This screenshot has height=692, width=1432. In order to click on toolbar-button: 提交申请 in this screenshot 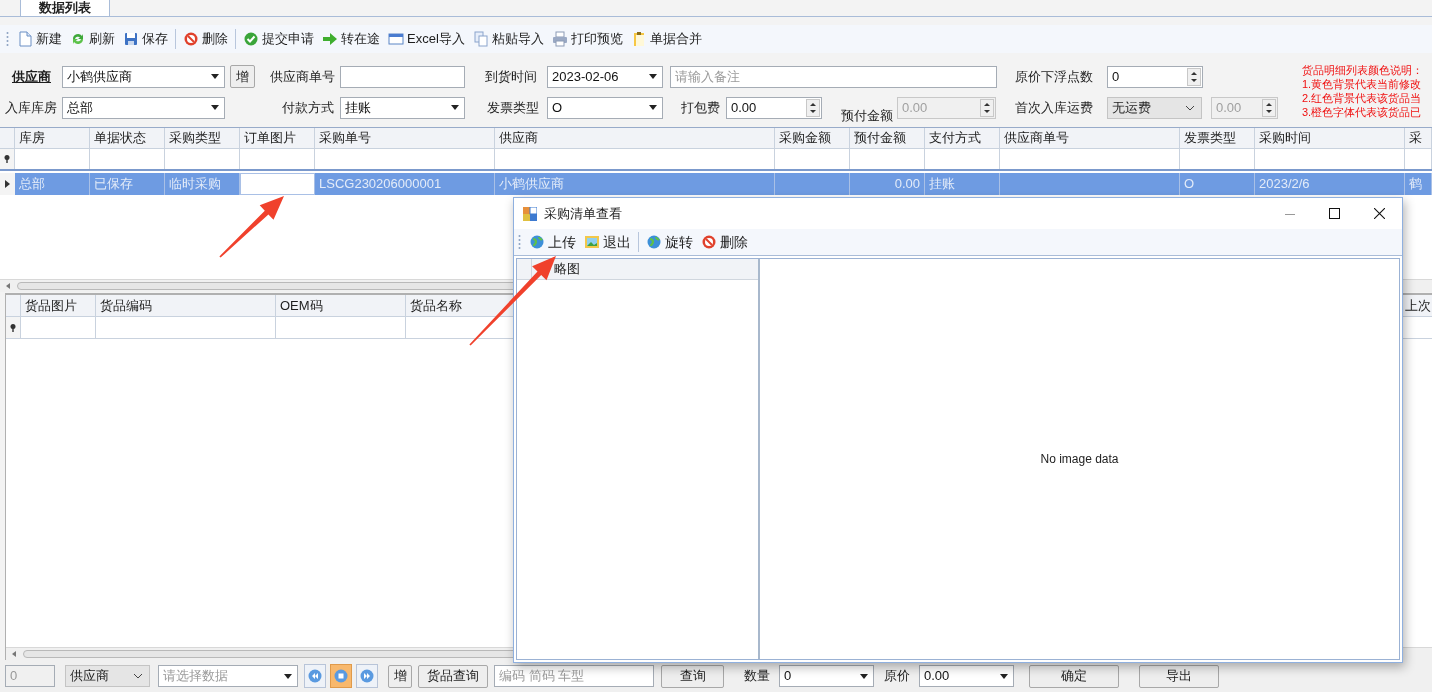, I will do `click(278, 39)`.